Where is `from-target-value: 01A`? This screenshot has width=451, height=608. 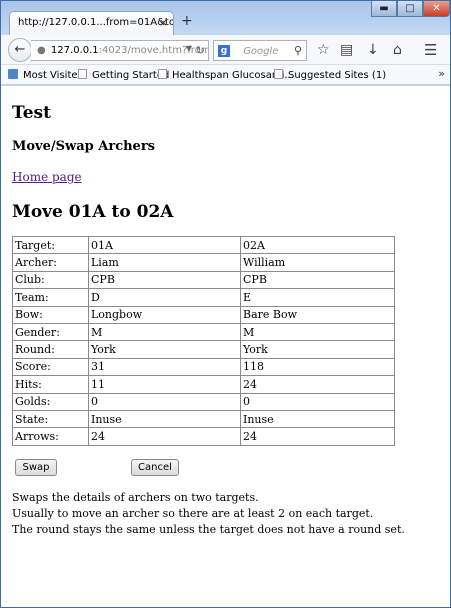 from-target-value: 01A is located at coordinates (164, 245).